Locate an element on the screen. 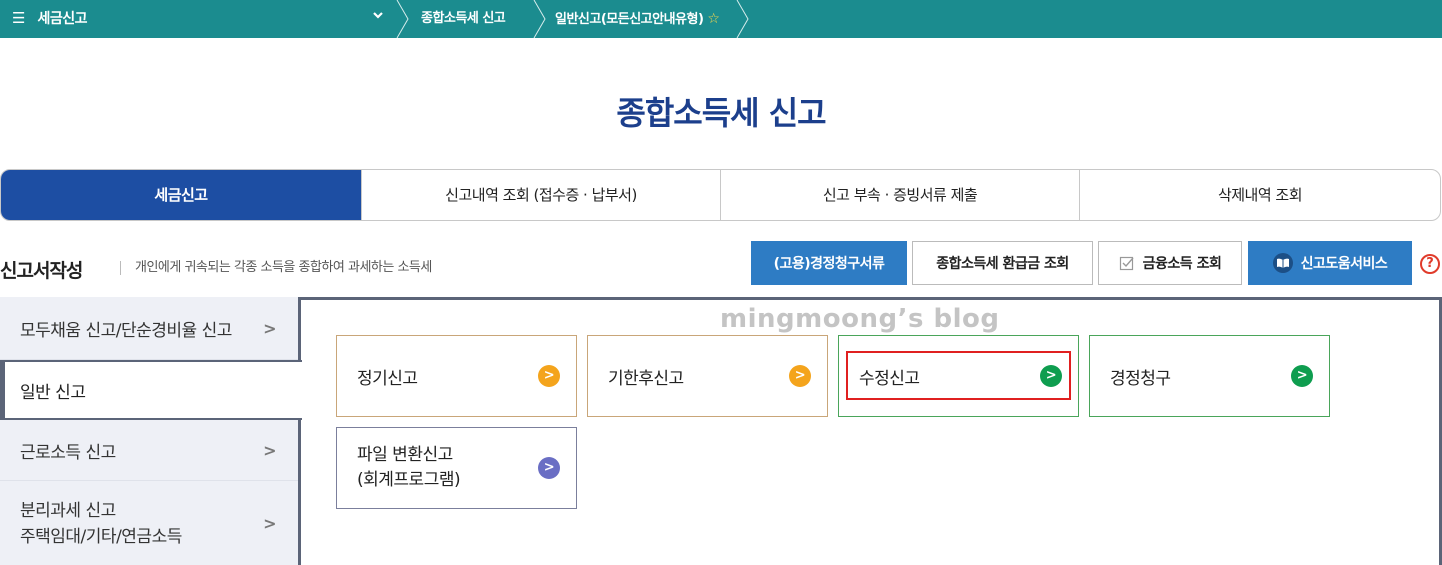 This screenshot has width=1442, height=565. card-label: 정기신고 is located at coordinates (387, 378).